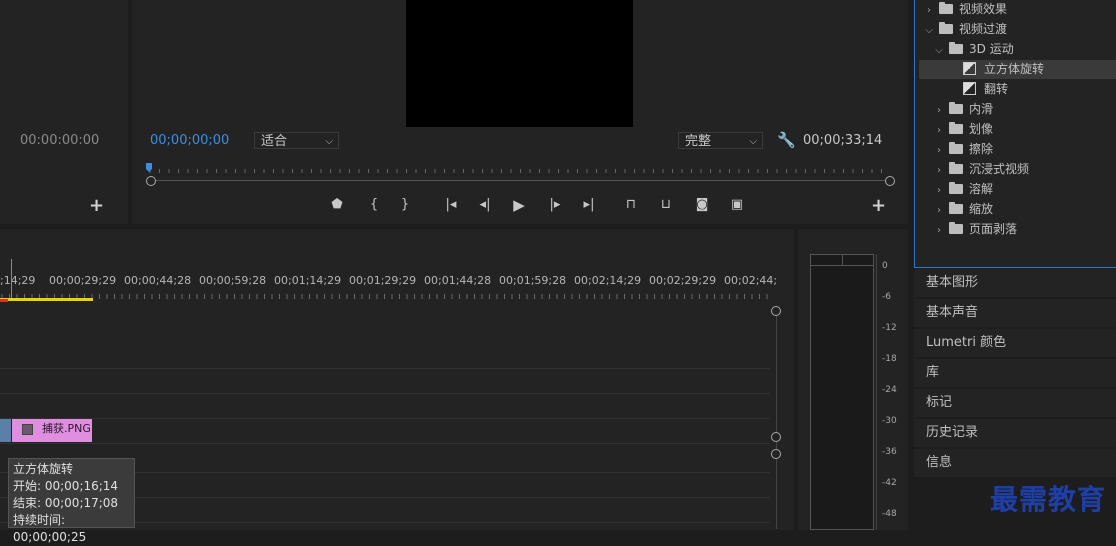 This screenshot has width=1116, height=546. Describe the element at coordinates (631, 205) in the screenshot. I see `lift-button: ⊓` at that location.